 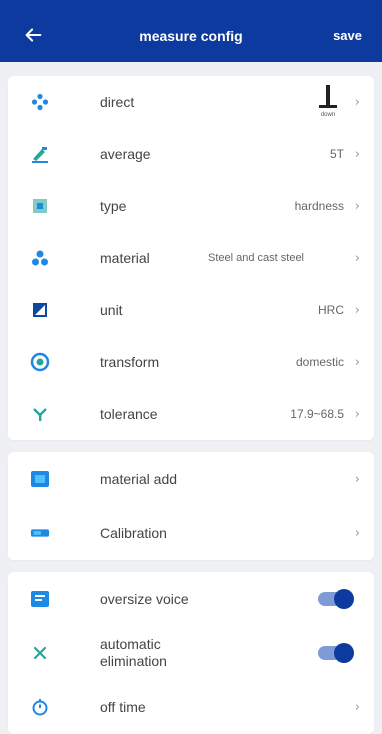 What do you see at coordinates (191, 479) in the screenshot?
I see `row-material-add: material add ›` at bounding box center [191, 479].